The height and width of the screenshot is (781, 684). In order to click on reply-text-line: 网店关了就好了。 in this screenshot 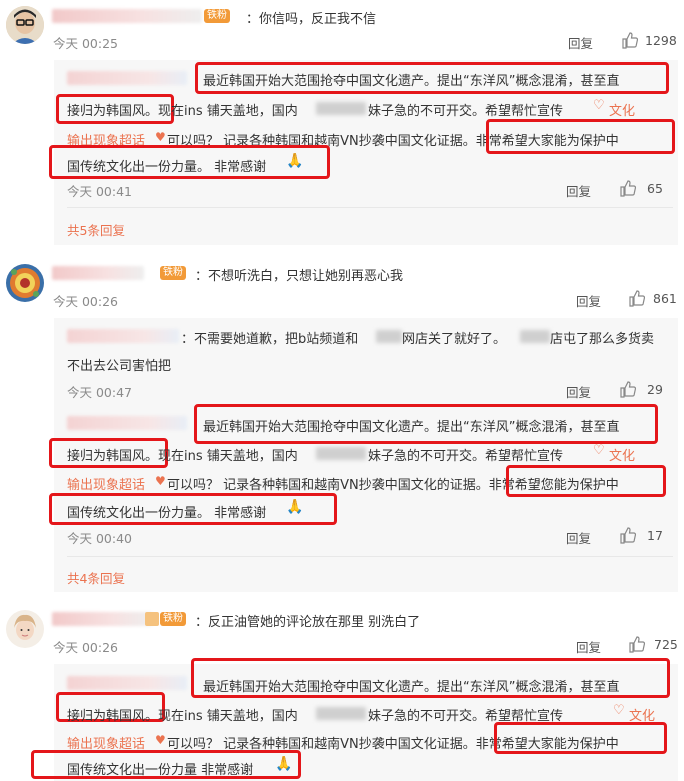, I will do `click(454, 339)`.